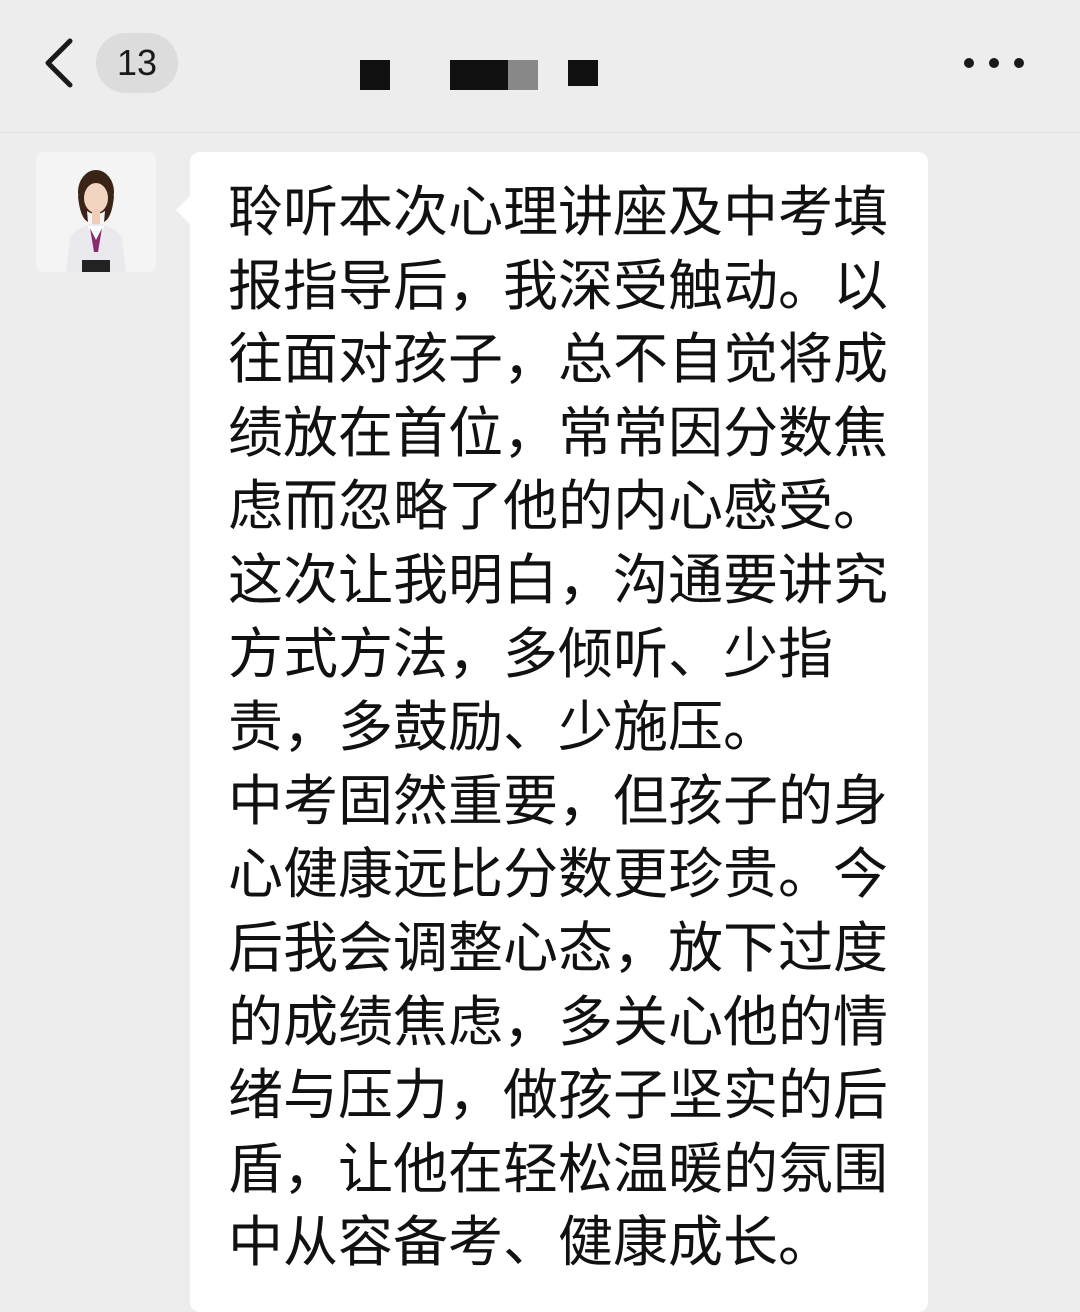  I want to click on more-options-button, so click(994, 63).